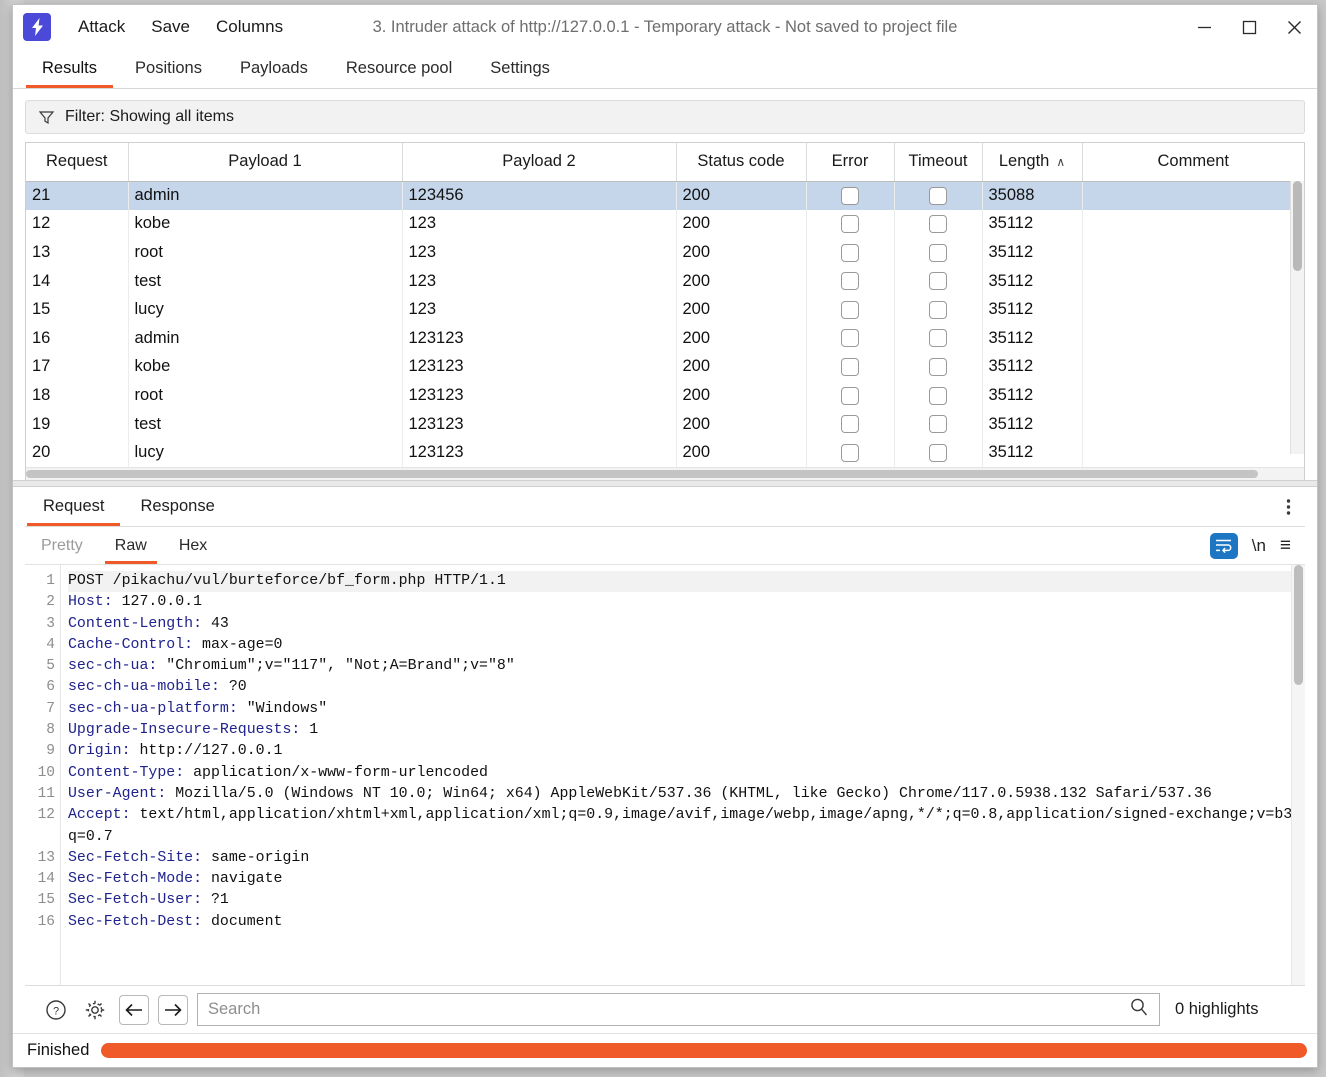  Describe the element at coordinates (665, 117) in the screenshot. I see `filter-bar: Filter: Showing all items` at that location.